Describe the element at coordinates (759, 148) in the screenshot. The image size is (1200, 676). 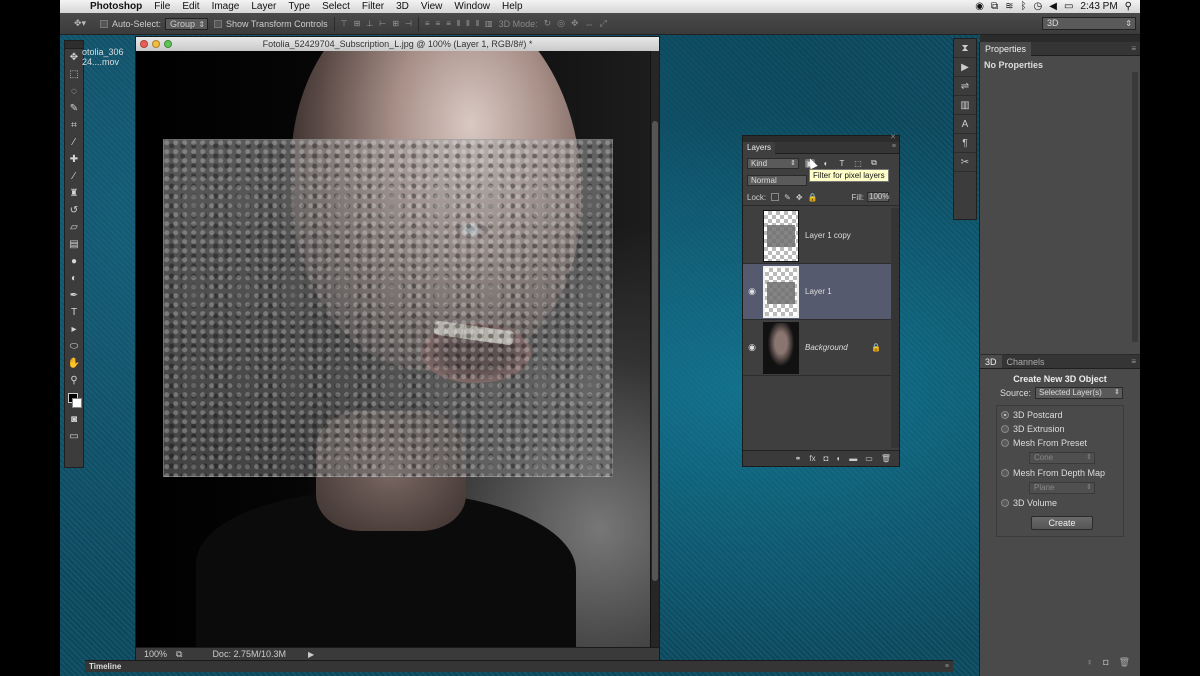
I see `tab-layers: Layers` at that location.